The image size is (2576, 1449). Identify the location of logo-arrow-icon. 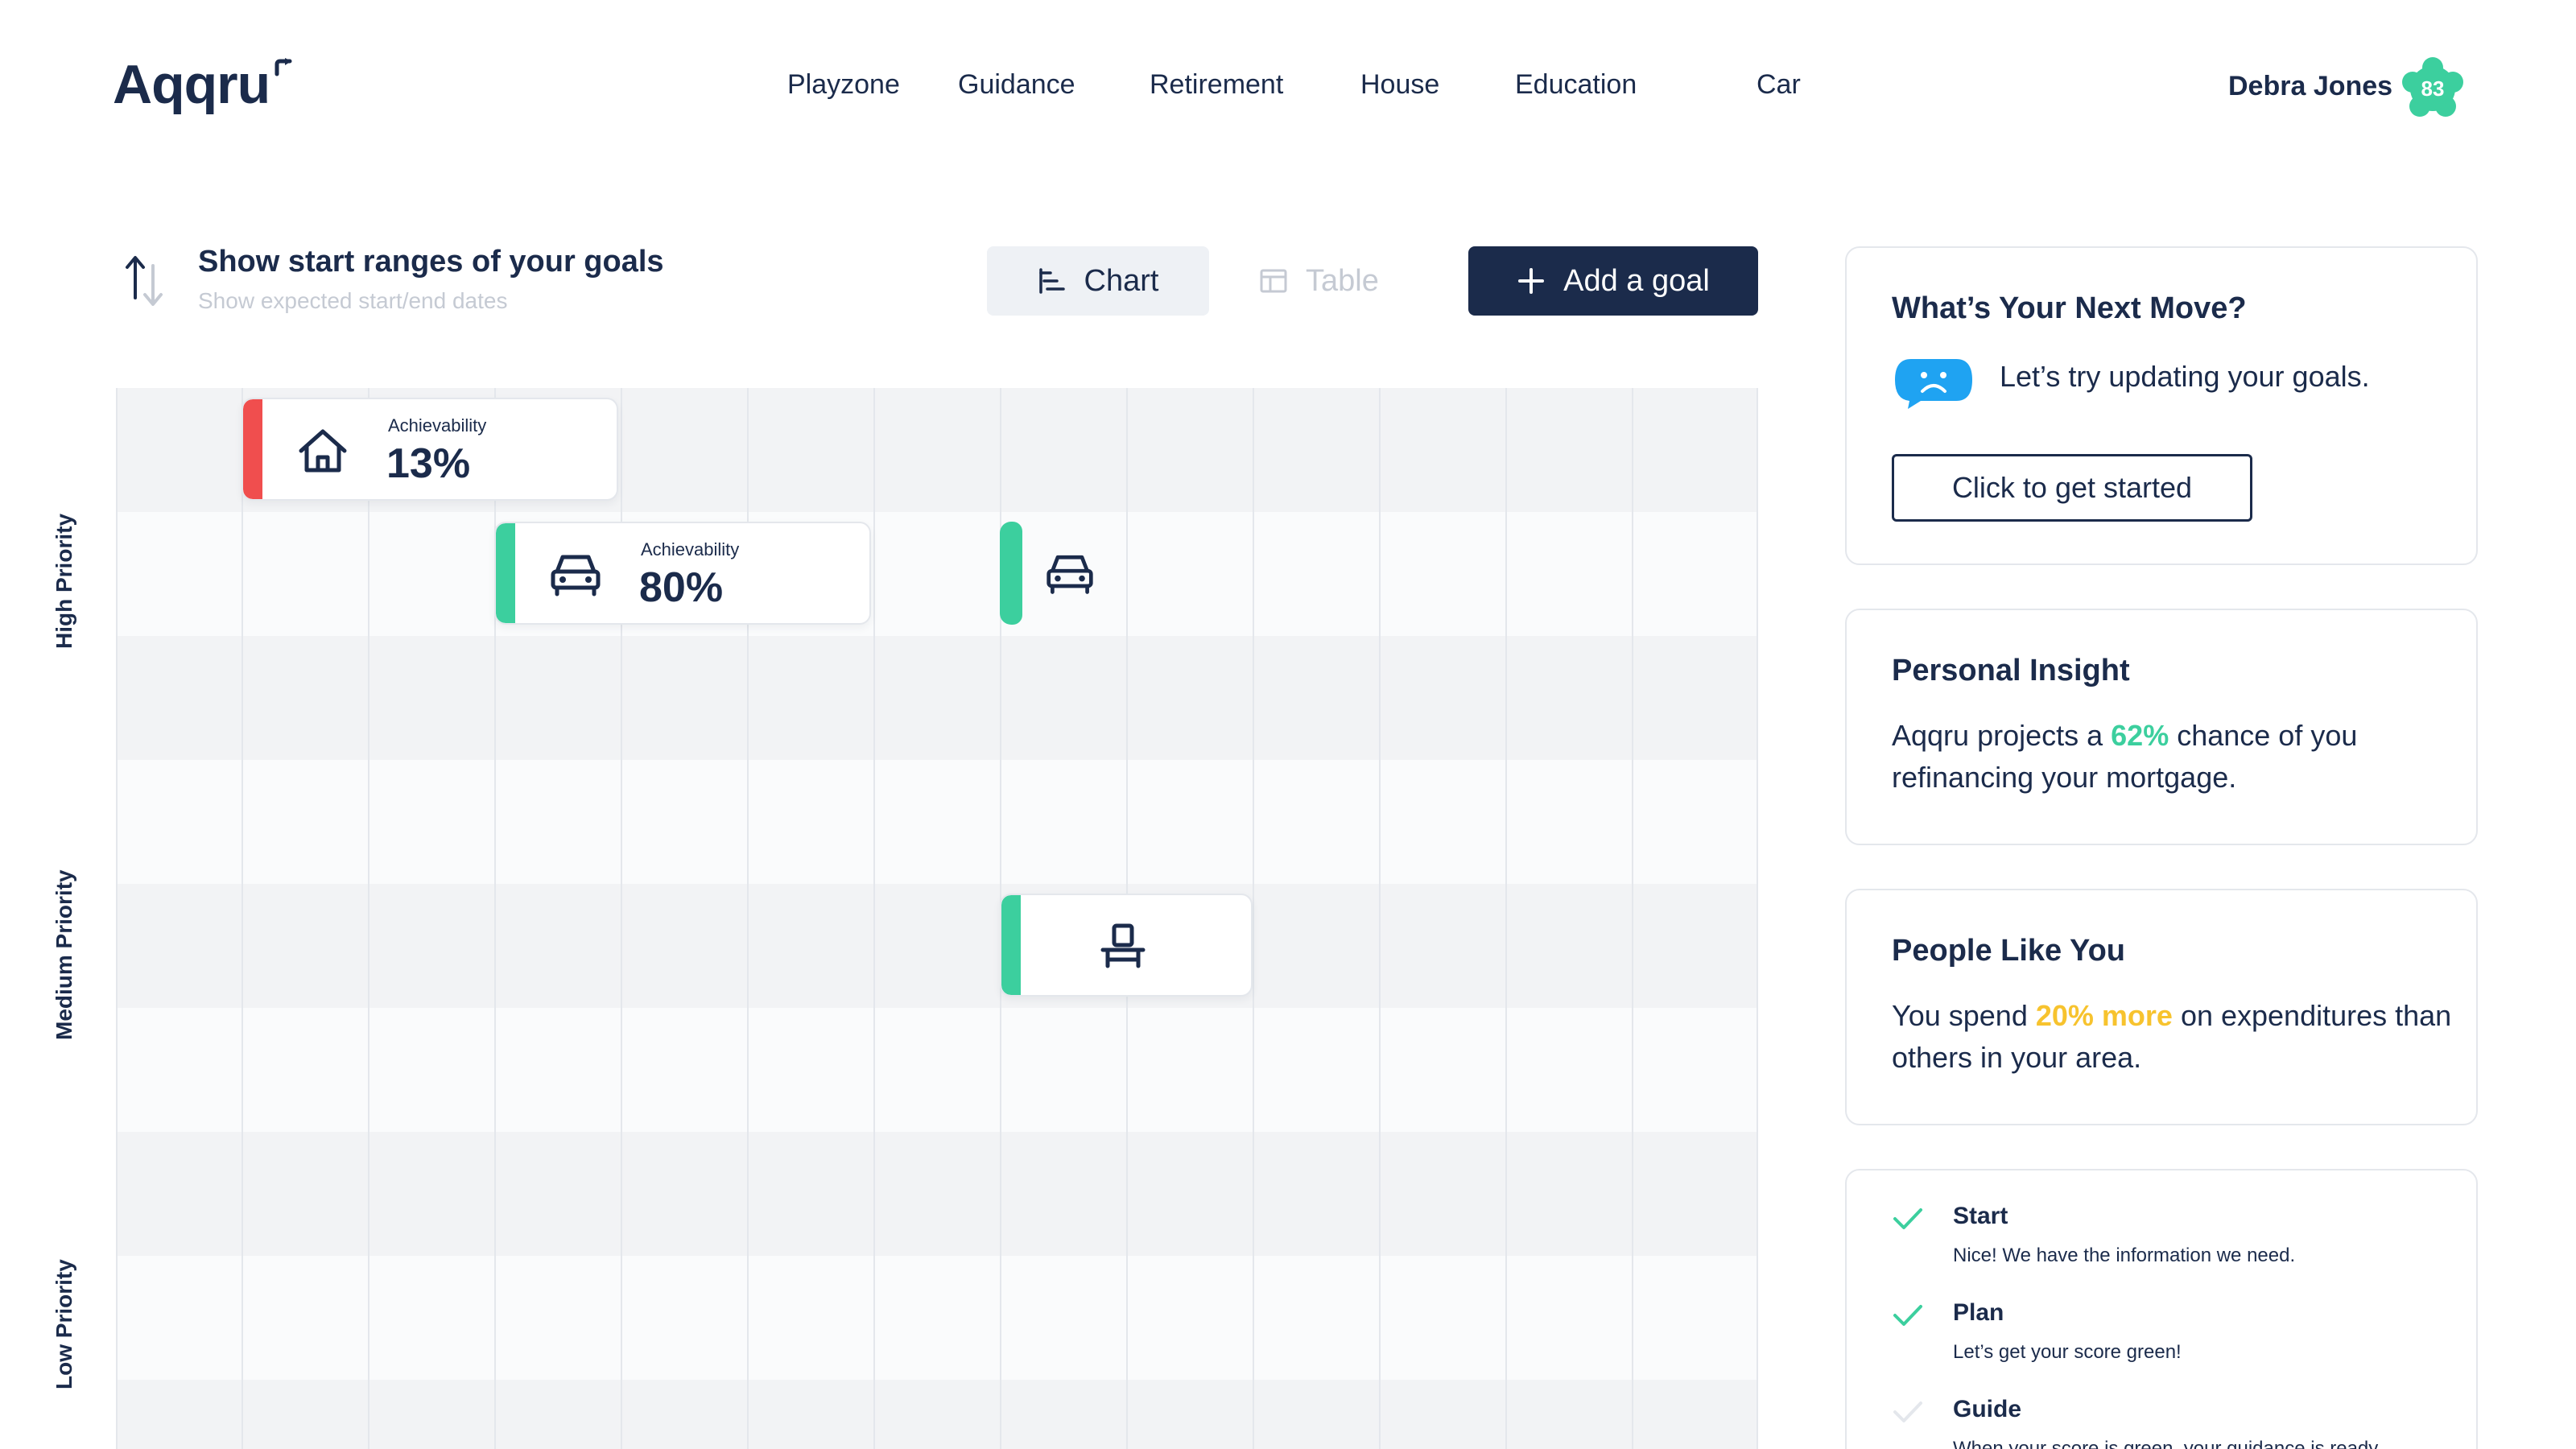
(283, 67).